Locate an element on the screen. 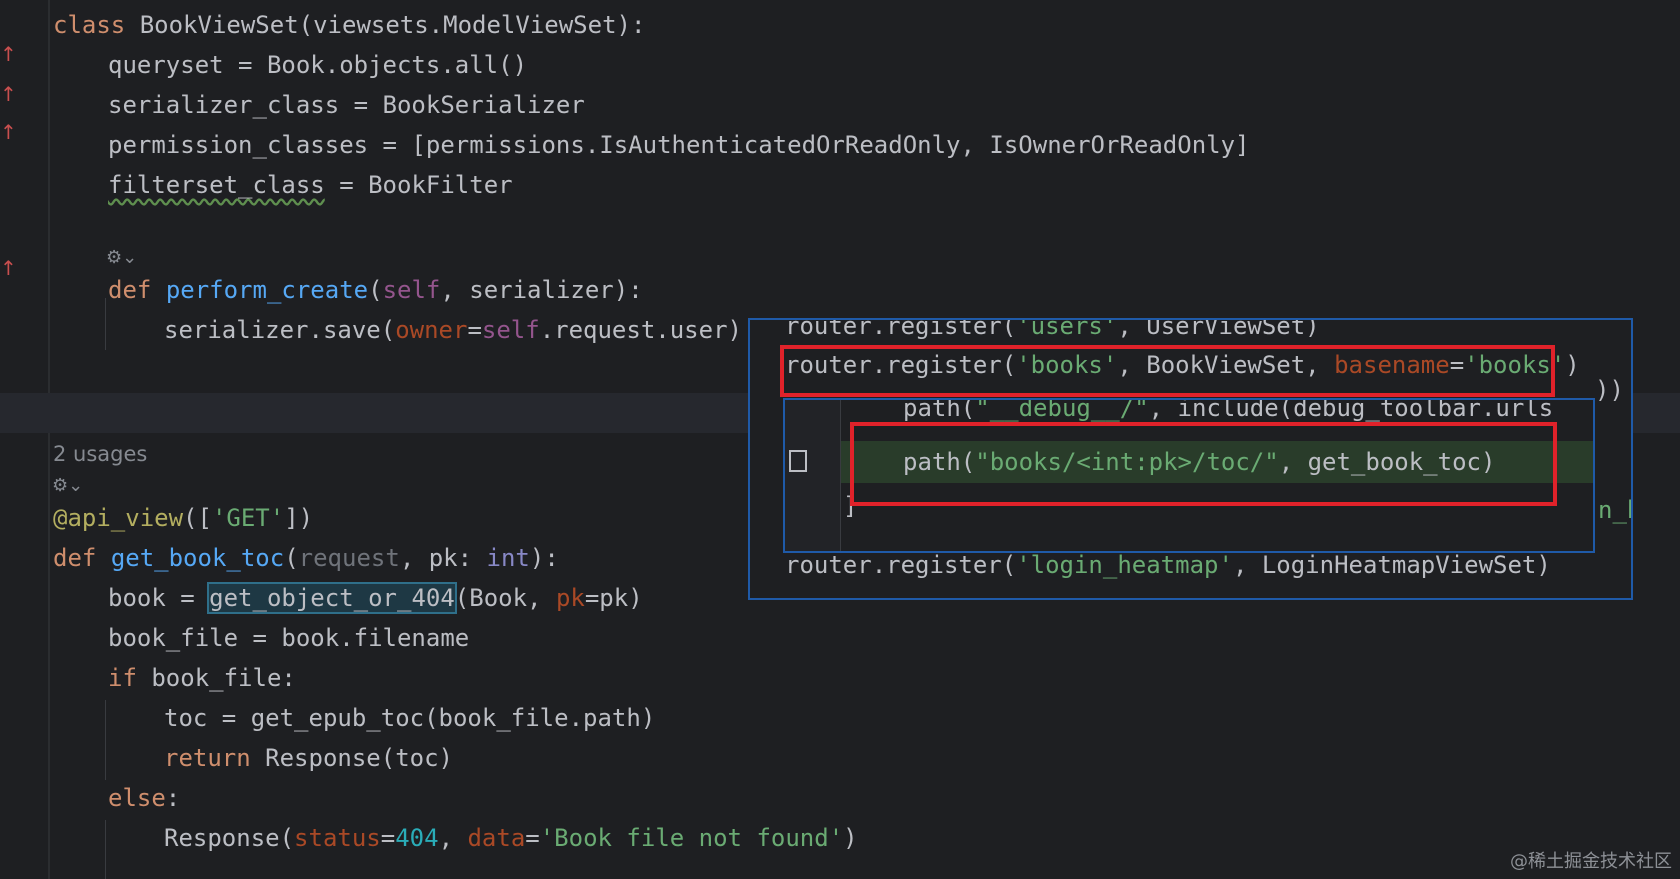  code-line: book = get_object_or_404(Book, pk=pk) is located at coordinates (375, 598).